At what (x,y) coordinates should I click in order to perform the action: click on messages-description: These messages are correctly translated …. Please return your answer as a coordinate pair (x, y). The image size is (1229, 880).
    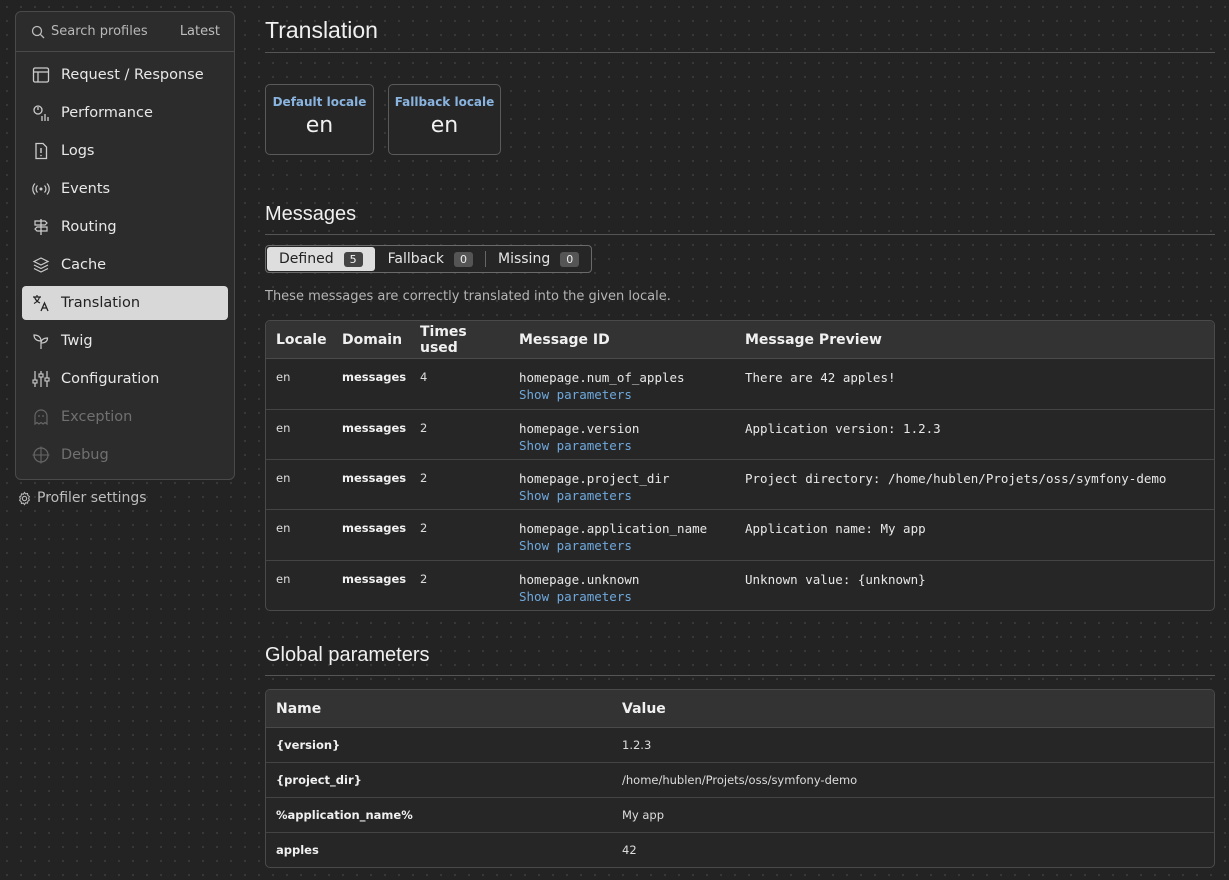
    Looking at the image, I should click on (468, 296).